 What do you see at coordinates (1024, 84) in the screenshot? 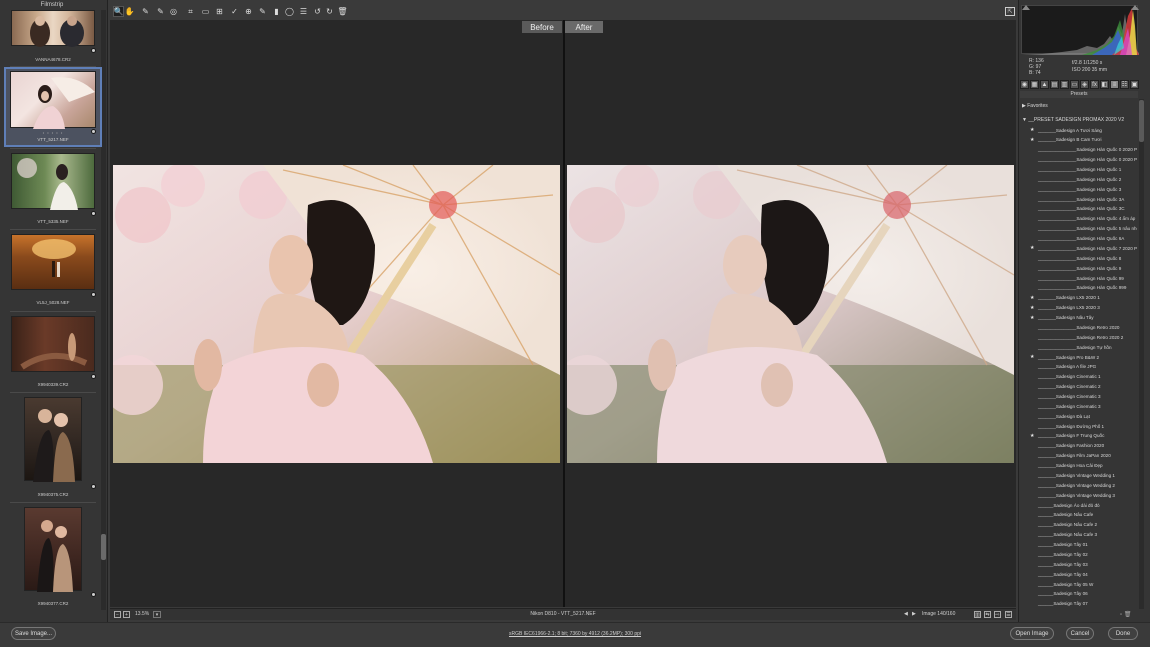
I see `basic-panel-icon: ◉` at bounding box center [1024, 84].